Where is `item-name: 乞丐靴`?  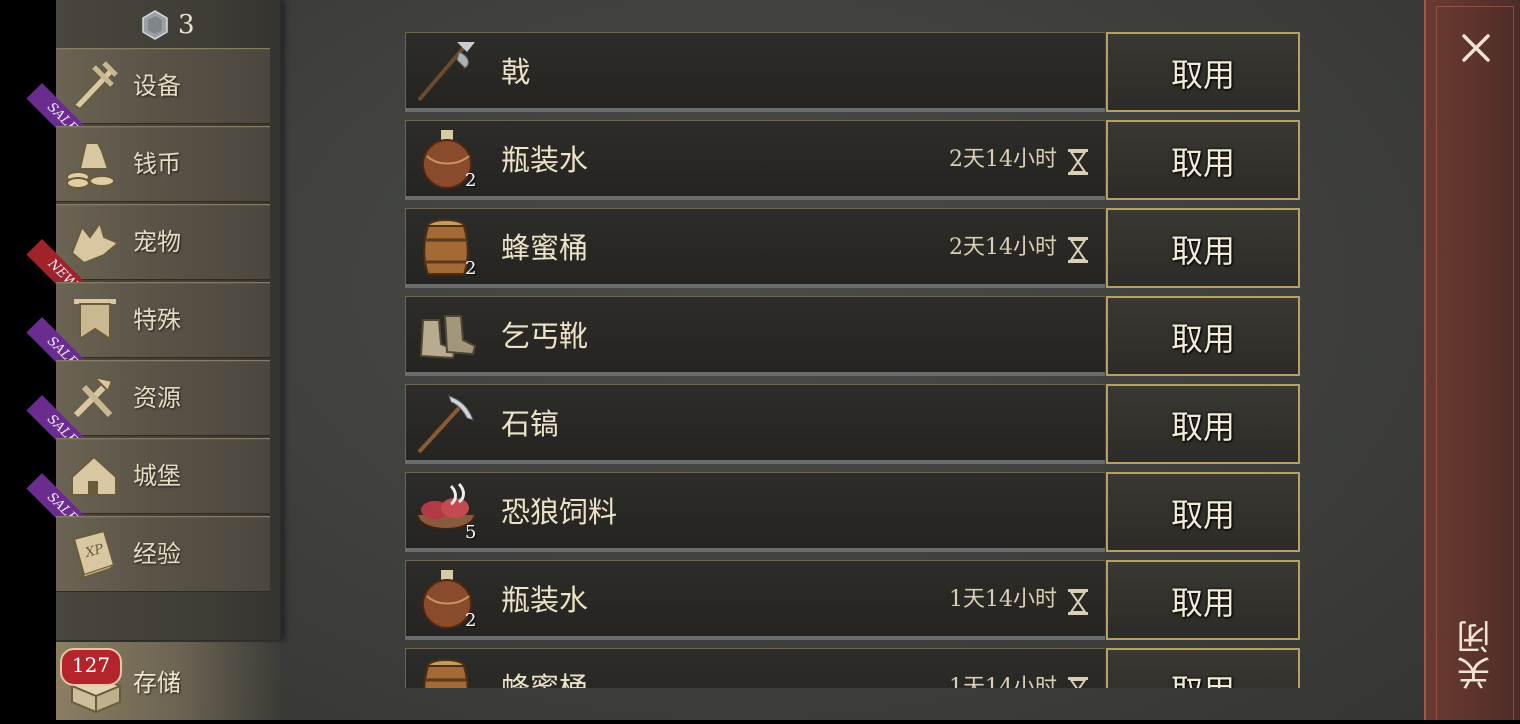
item-name: 乞丐靴 is located at coordinates (545, 336).